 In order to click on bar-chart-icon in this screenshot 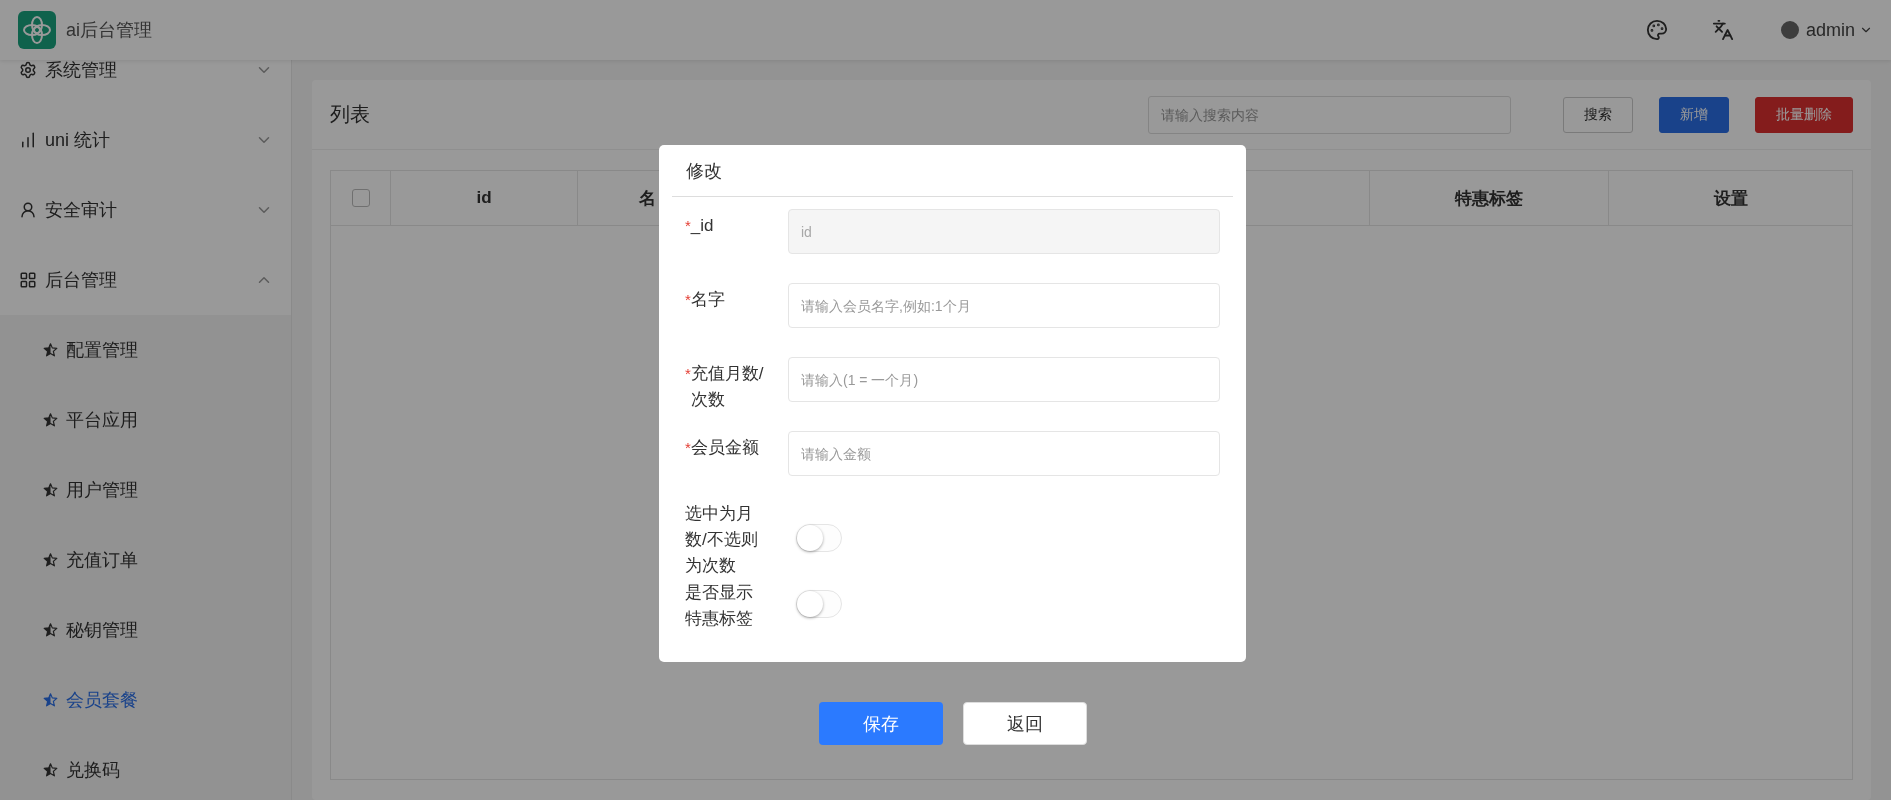, I will do `click(28, 140)`.